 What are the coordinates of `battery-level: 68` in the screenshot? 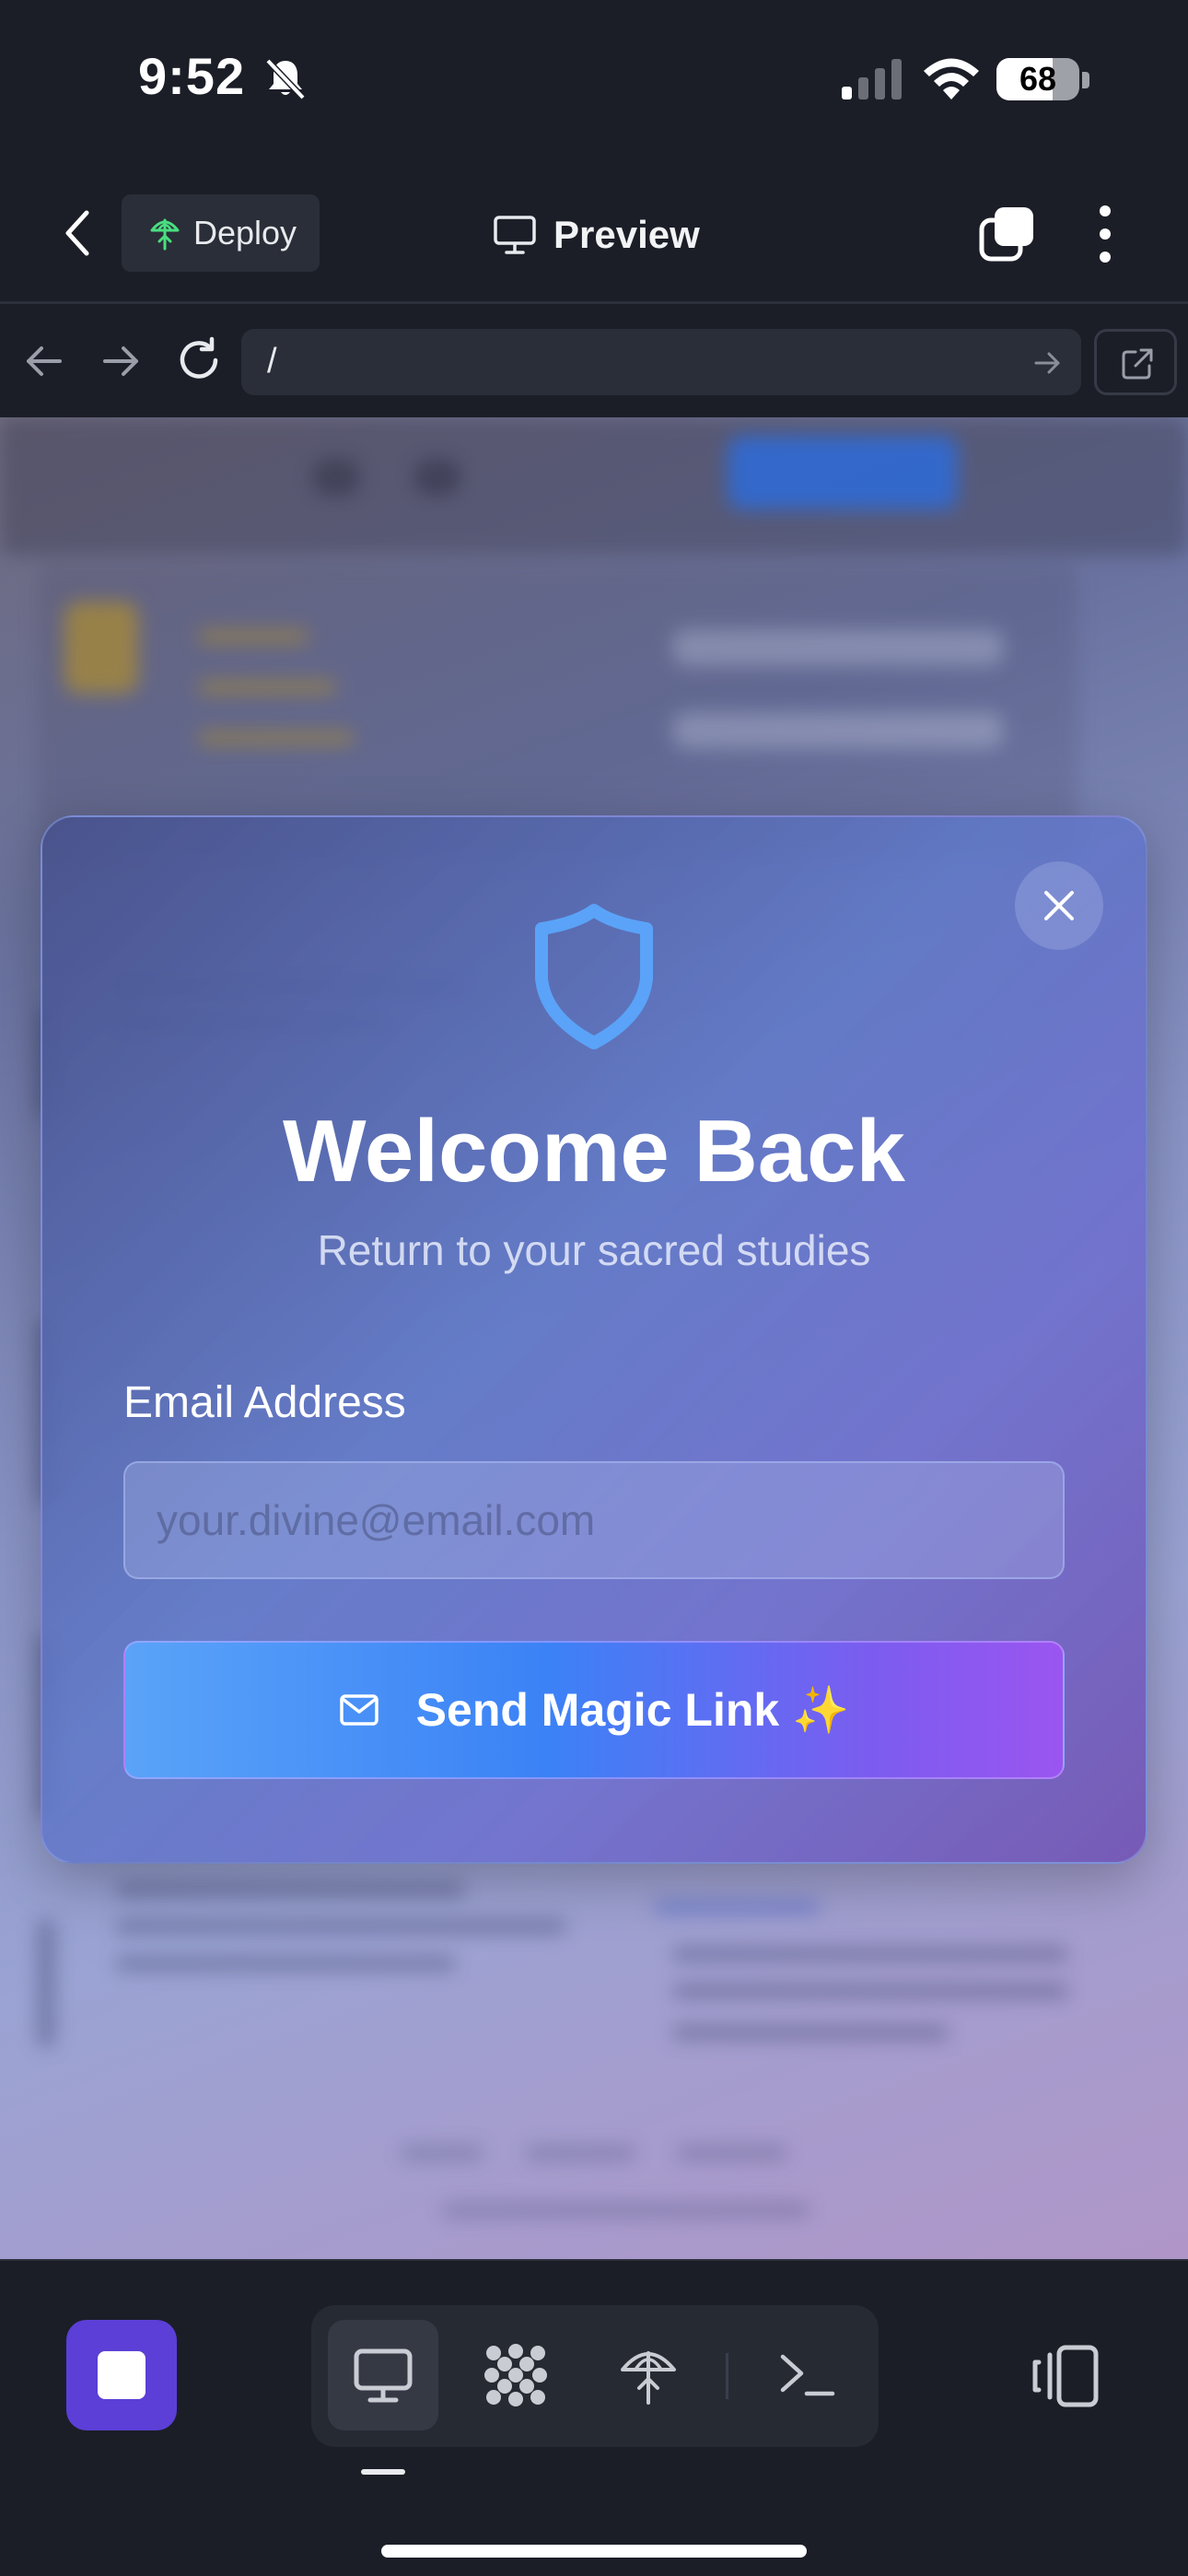 It's located at (1038, 79).